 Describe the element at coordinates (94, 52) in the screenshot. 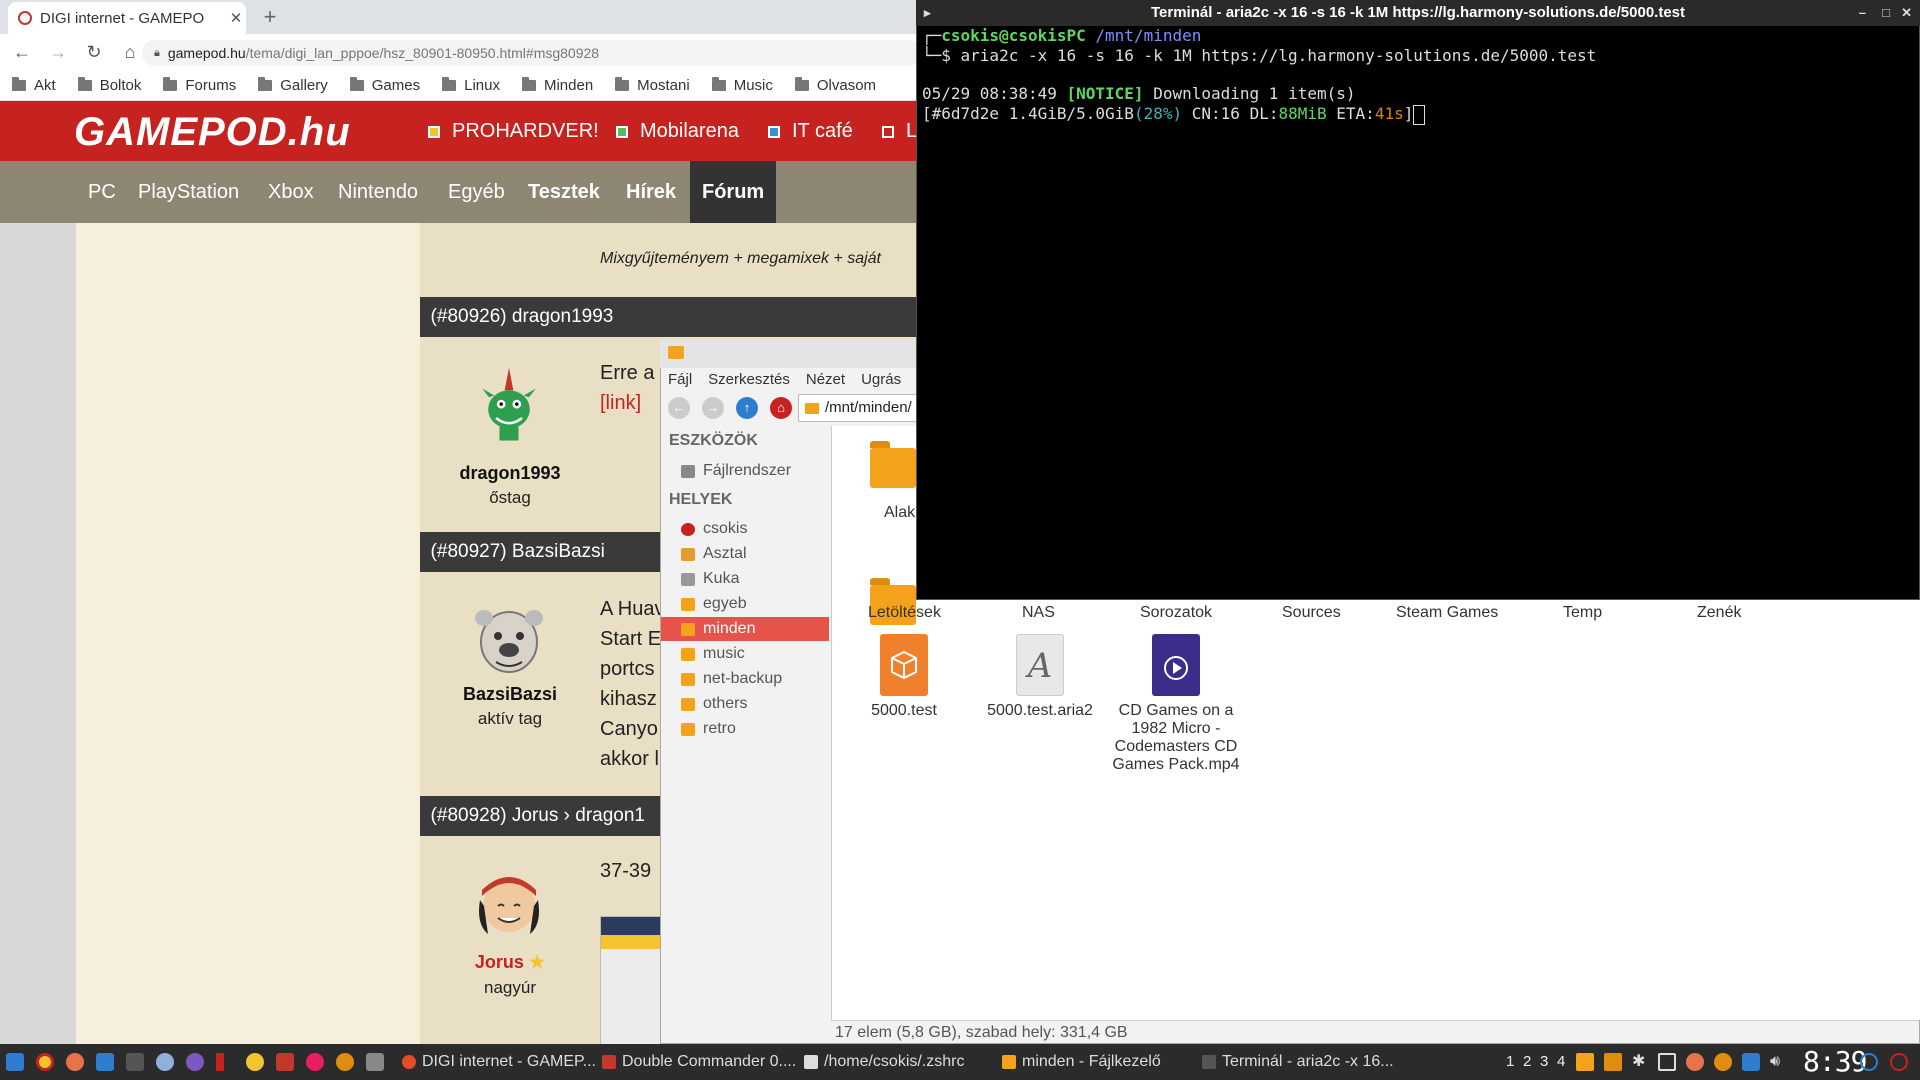

I see `reload-icon: ↻` at that location.